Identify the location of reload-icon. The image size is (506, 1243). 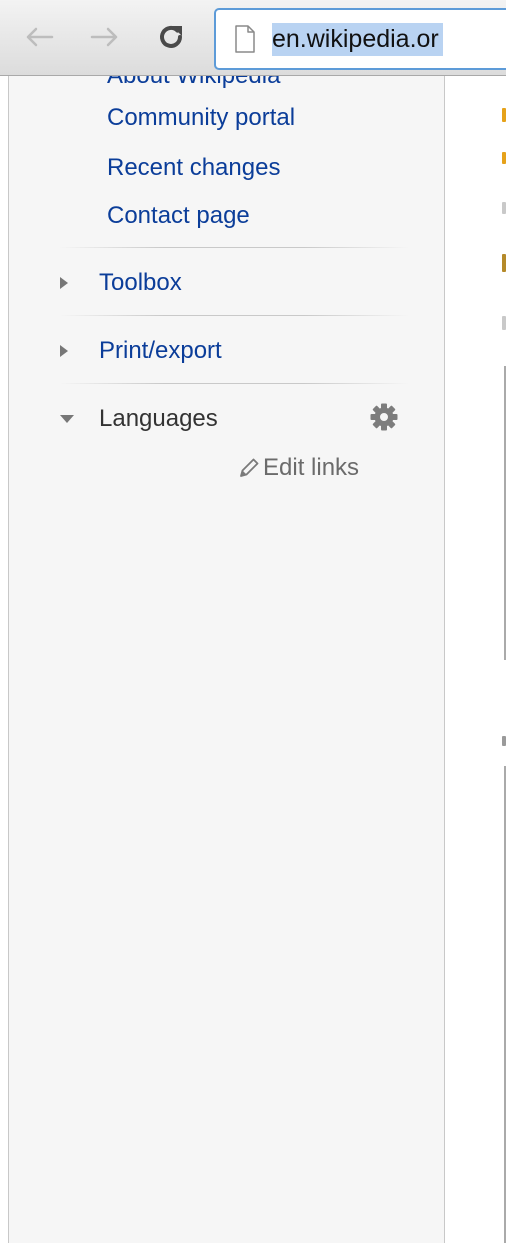
(171, 36).